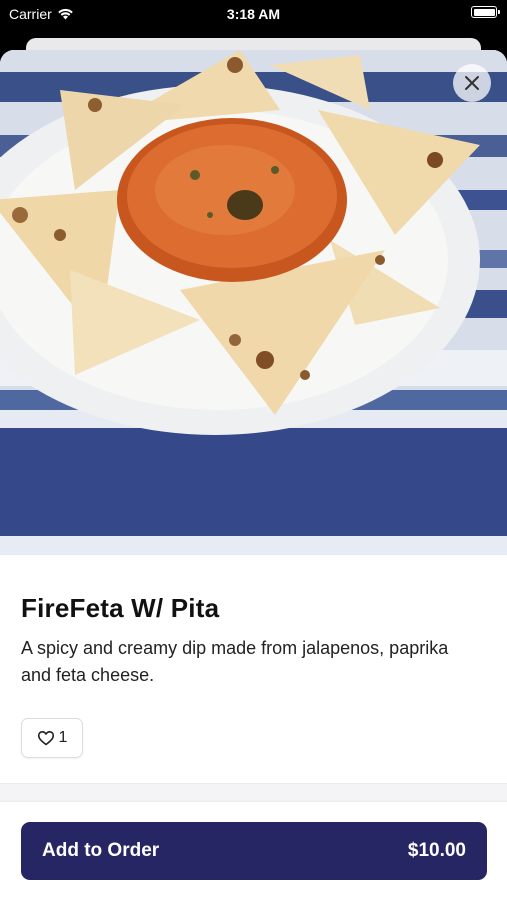 The height and width of the screenshot is (900, 507). Describe the element at coordinates (63, 737) in the screenshot. I see `like-count: 1` at that location.